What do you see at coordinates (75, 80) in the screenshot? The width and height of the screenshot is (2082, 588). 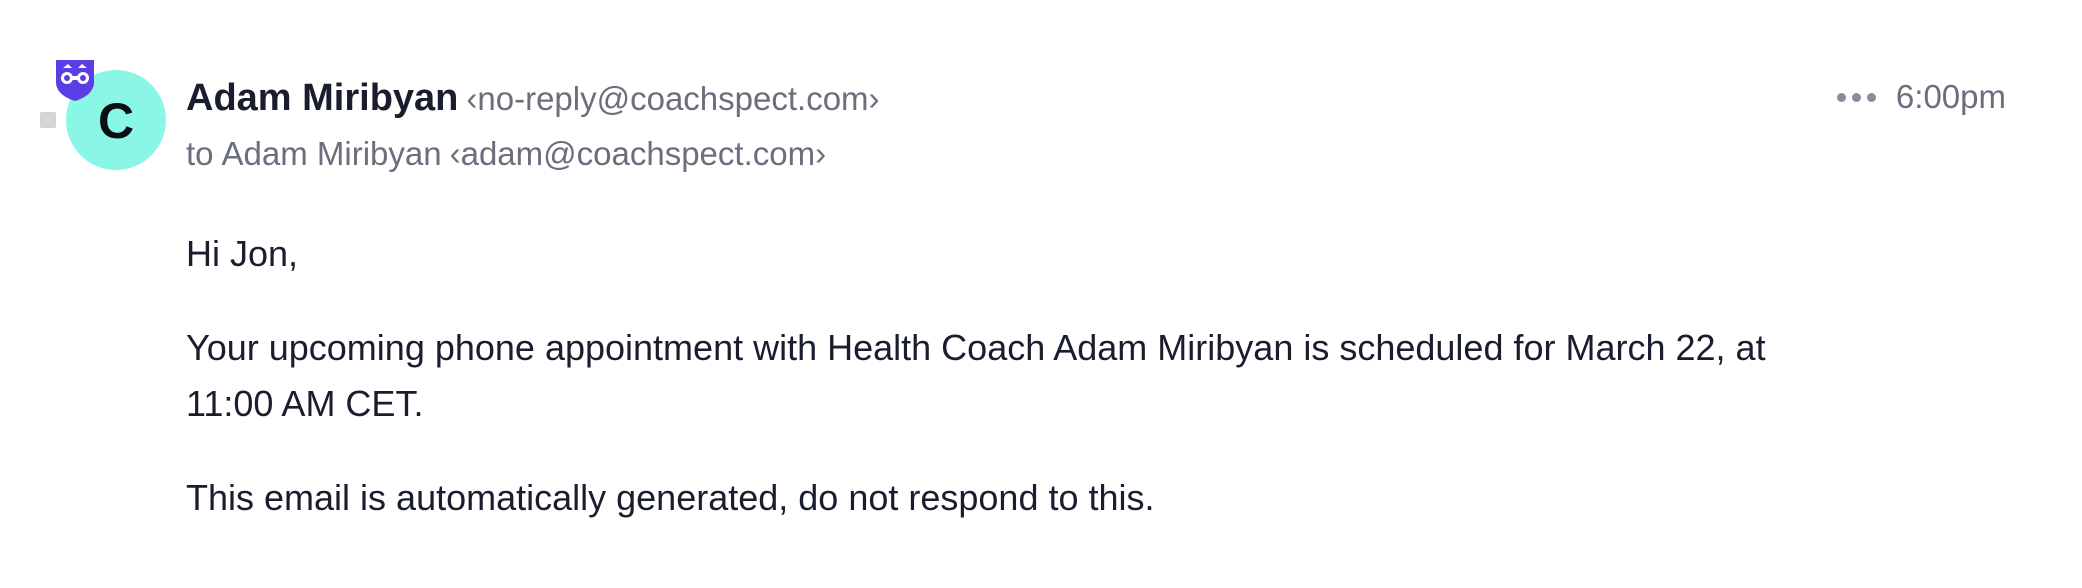 I see `shield-binoculars-icon` at bounding box center [75, 80].